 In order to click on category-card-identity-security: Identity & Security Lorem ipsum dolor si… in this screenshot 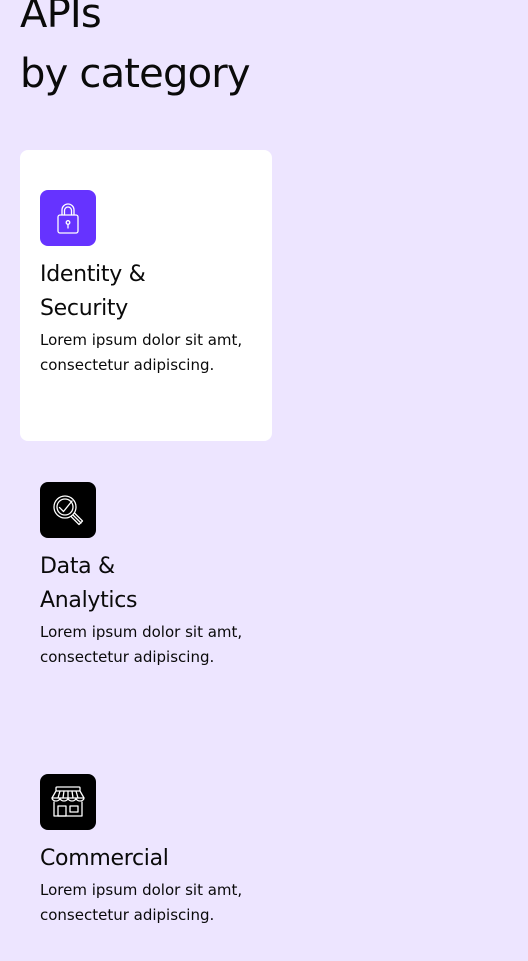, I will do `click(146, 295)`.